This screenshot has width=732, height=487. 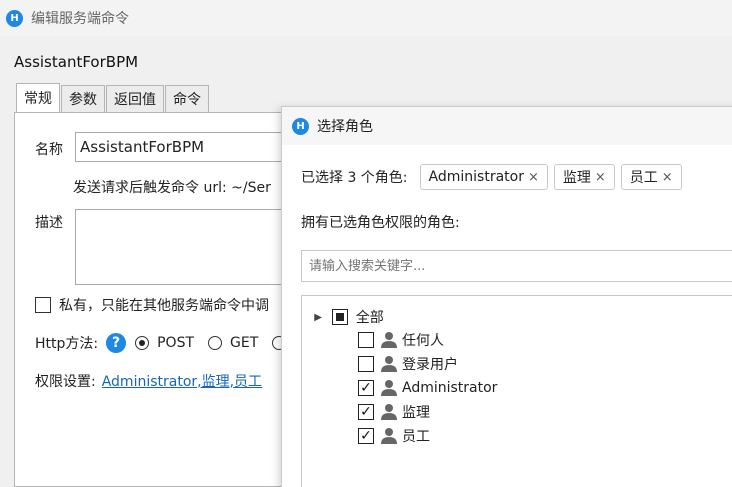 What do you see at coordinates (80, 19) in the screenshot?
I see `window-title: 编辑服务端命令` at bounding box center [80, 19].